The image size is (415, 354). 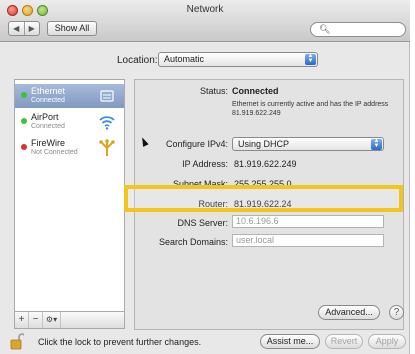 What do you see at coordinates (137, 60) in the screenshot?
I see `location-label: Location:` at bounding box center [137, 60].